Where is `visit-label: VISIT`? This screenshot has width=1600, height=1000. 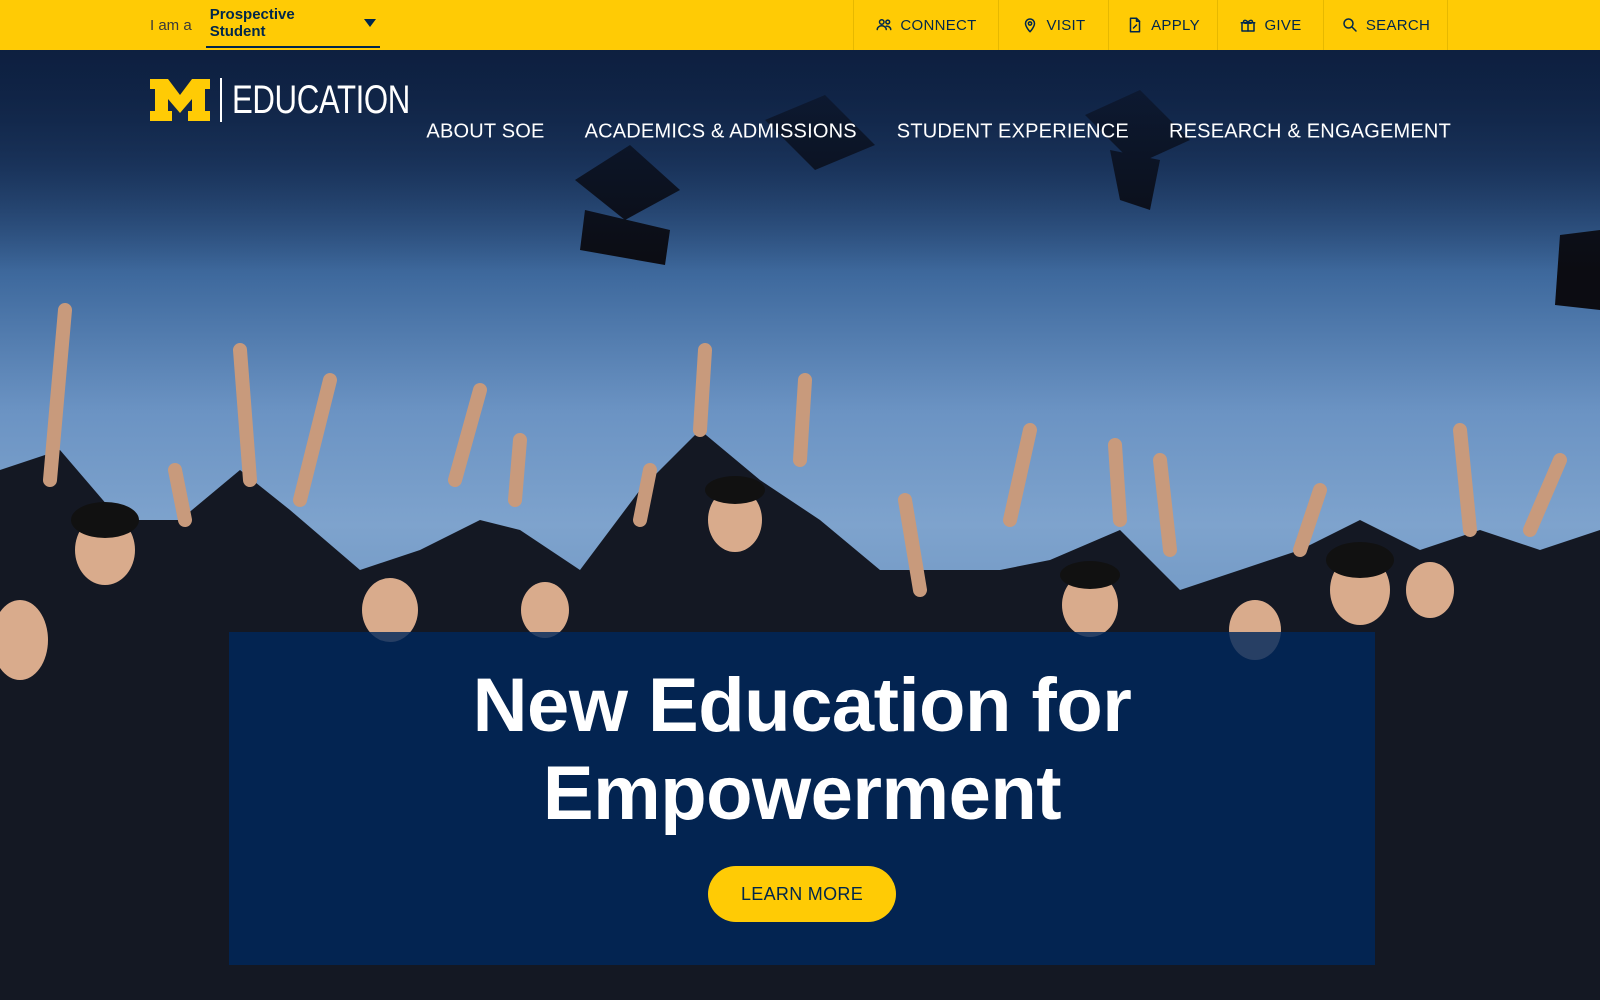
visit-label: VISIT is located at coordinates (1066, 25).